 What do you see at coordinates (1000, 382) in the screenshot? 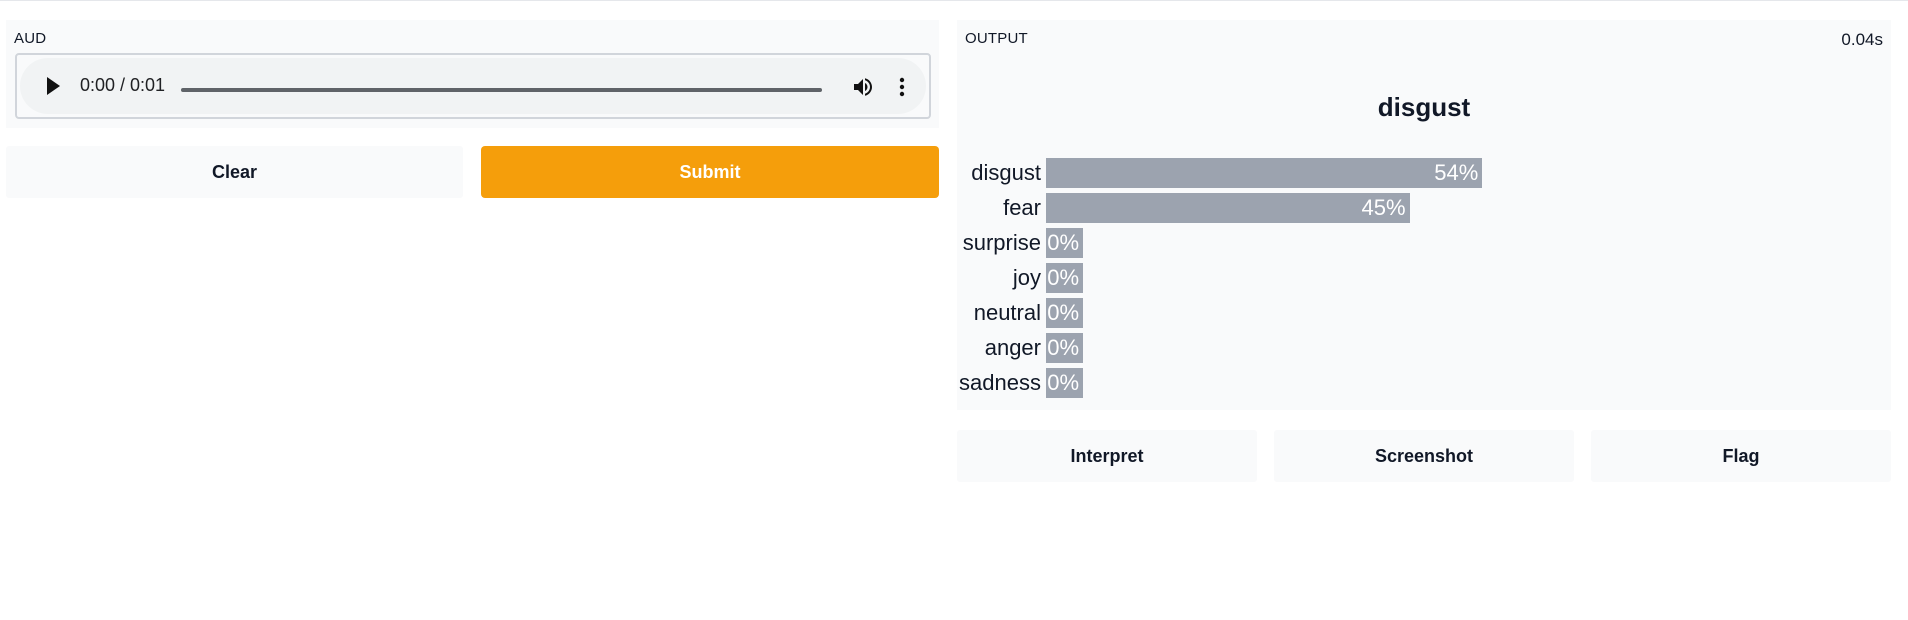
I see `bar-label-sadness: sadness` at bounding box center [1000, 382].